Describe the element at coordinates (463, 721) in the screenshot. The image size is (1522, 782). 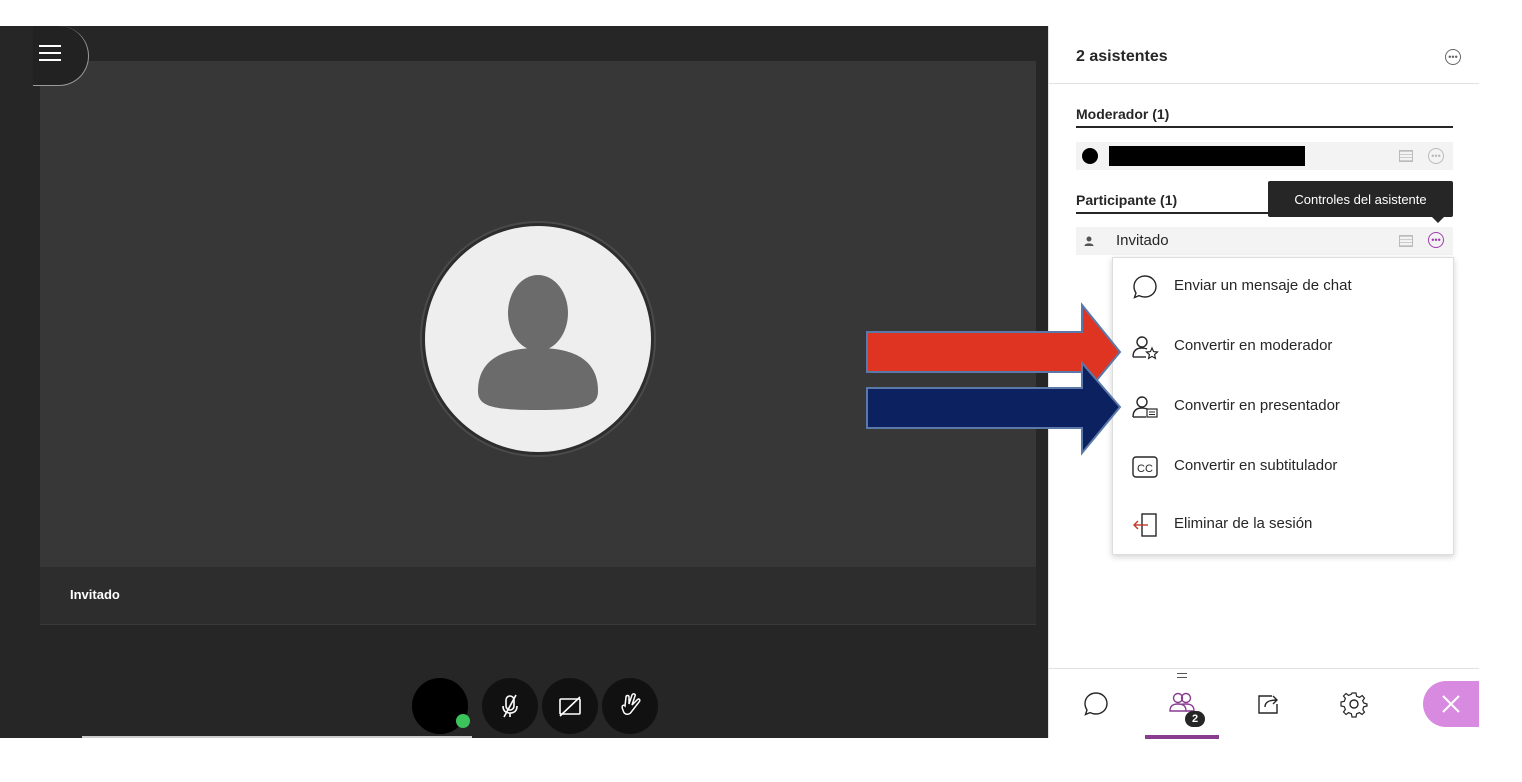
I see `status-online-icon` at that location.